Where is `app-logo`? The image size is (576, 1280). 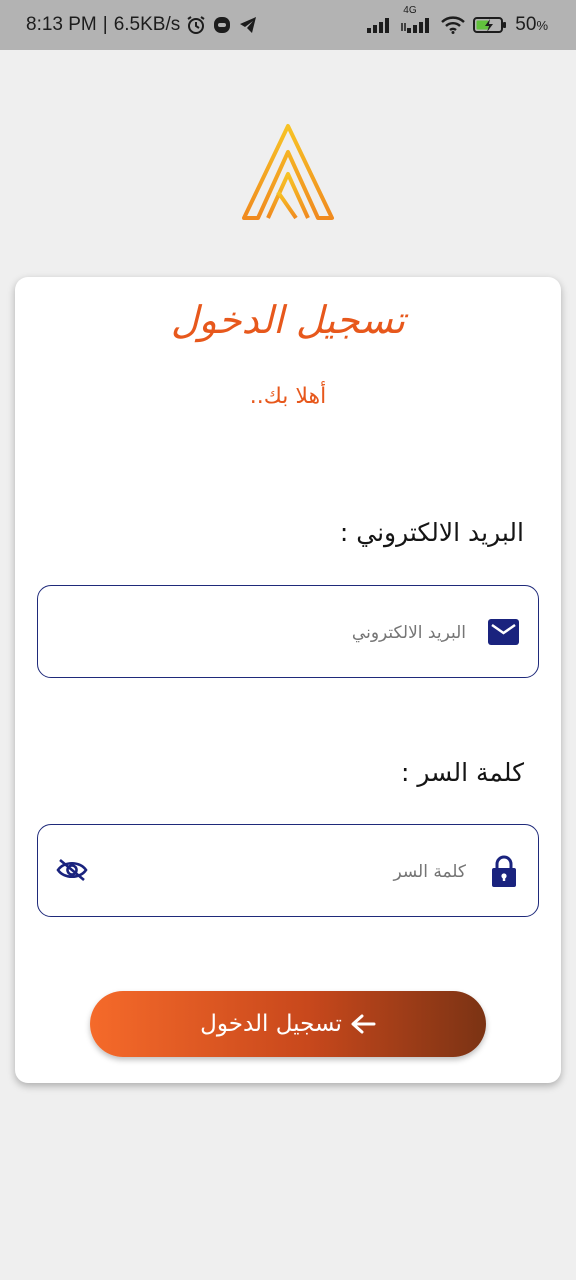
app-logo is located at coordinates (288, 172).